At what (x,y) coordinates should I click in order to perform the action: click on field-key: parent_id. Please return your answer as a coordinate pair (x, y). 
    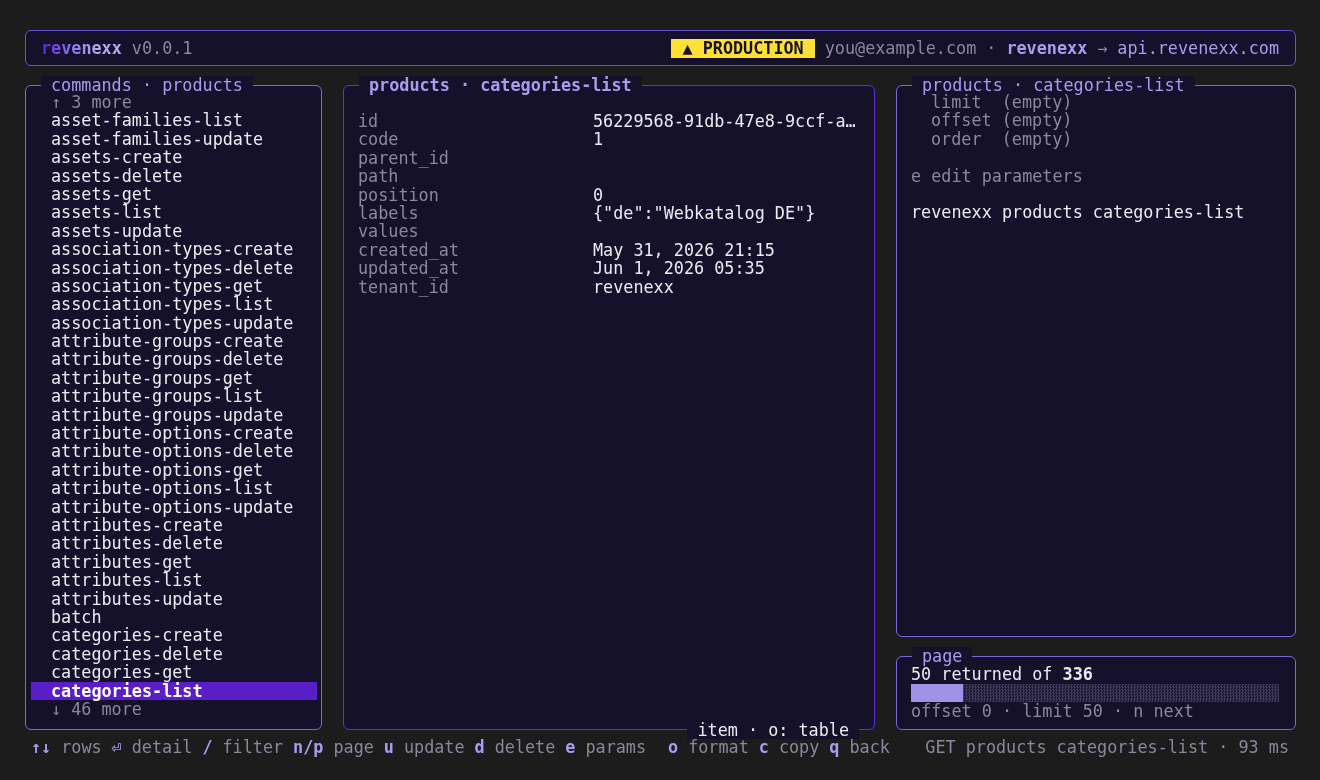
    Looking at the image, I should click on (475, 158).